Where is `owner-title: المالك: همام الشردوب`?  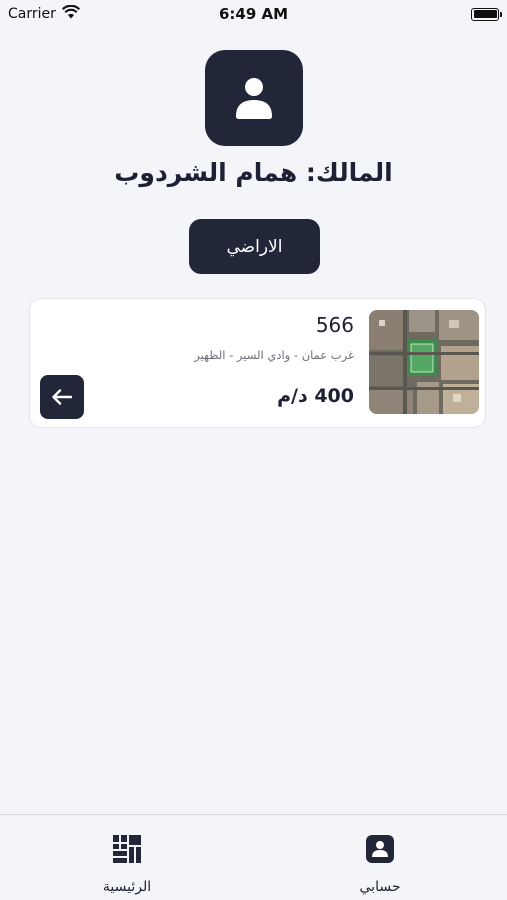
owner-title: المالك: همام الشردوب is located at coordinates (253, 172).